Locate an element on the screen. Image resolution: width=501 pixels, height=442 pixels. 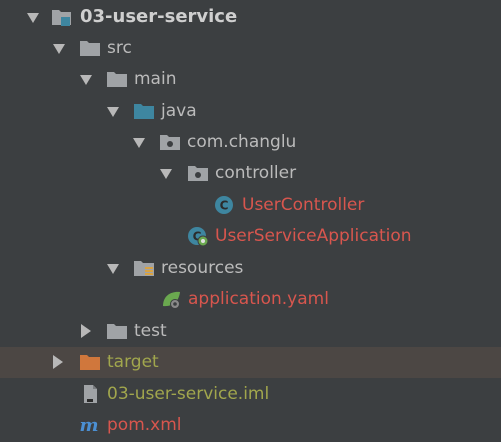
tree-node-user-service-application: C UserServiceApplication is located at coordinates (250, 236).